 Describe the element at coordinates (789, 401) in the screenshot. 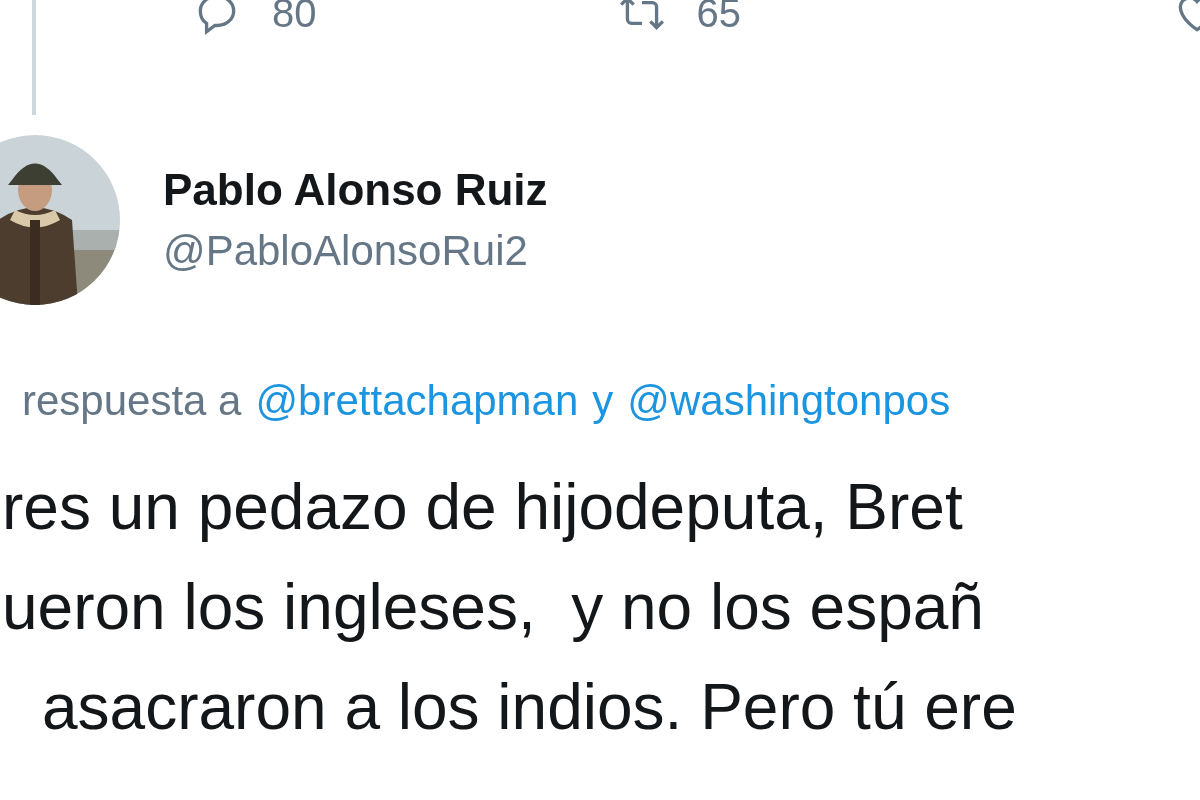

I see `mention-link: @washingtonpos` at that location.